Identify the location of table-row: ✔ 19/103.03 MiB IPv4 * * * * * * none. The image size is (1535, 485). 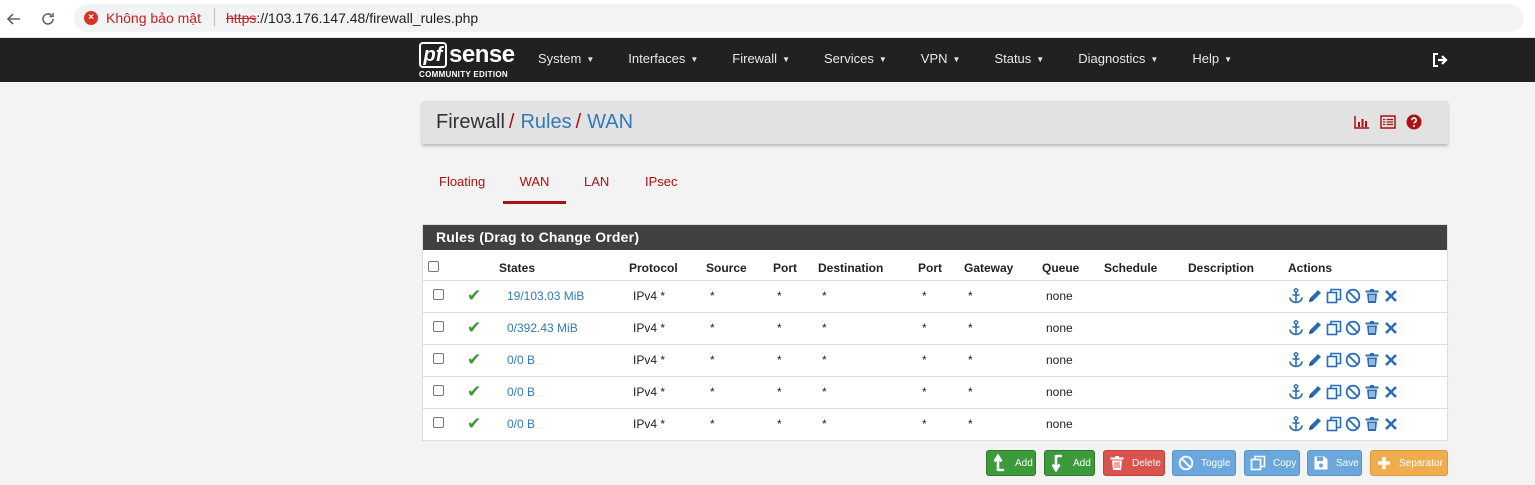
(936, 295).